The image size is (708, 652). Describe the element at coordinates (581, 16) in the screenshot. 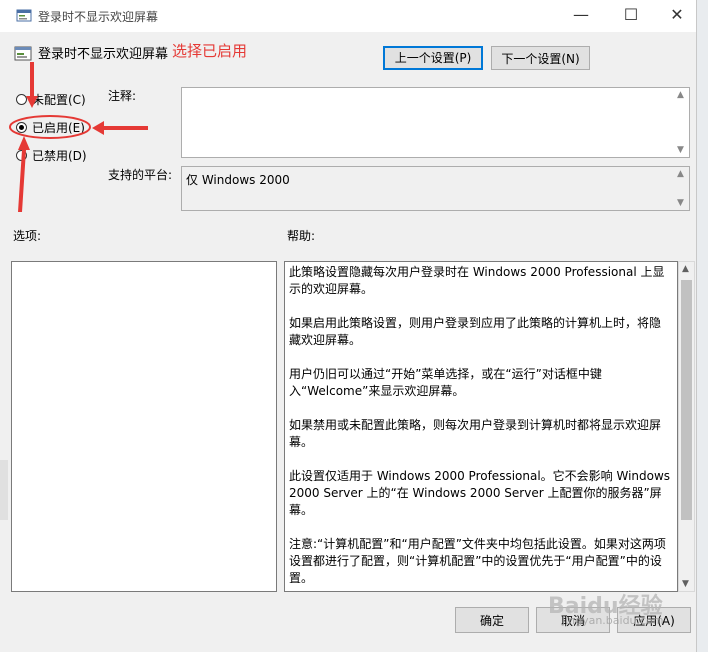

I see `minimize-button: —` at that location.